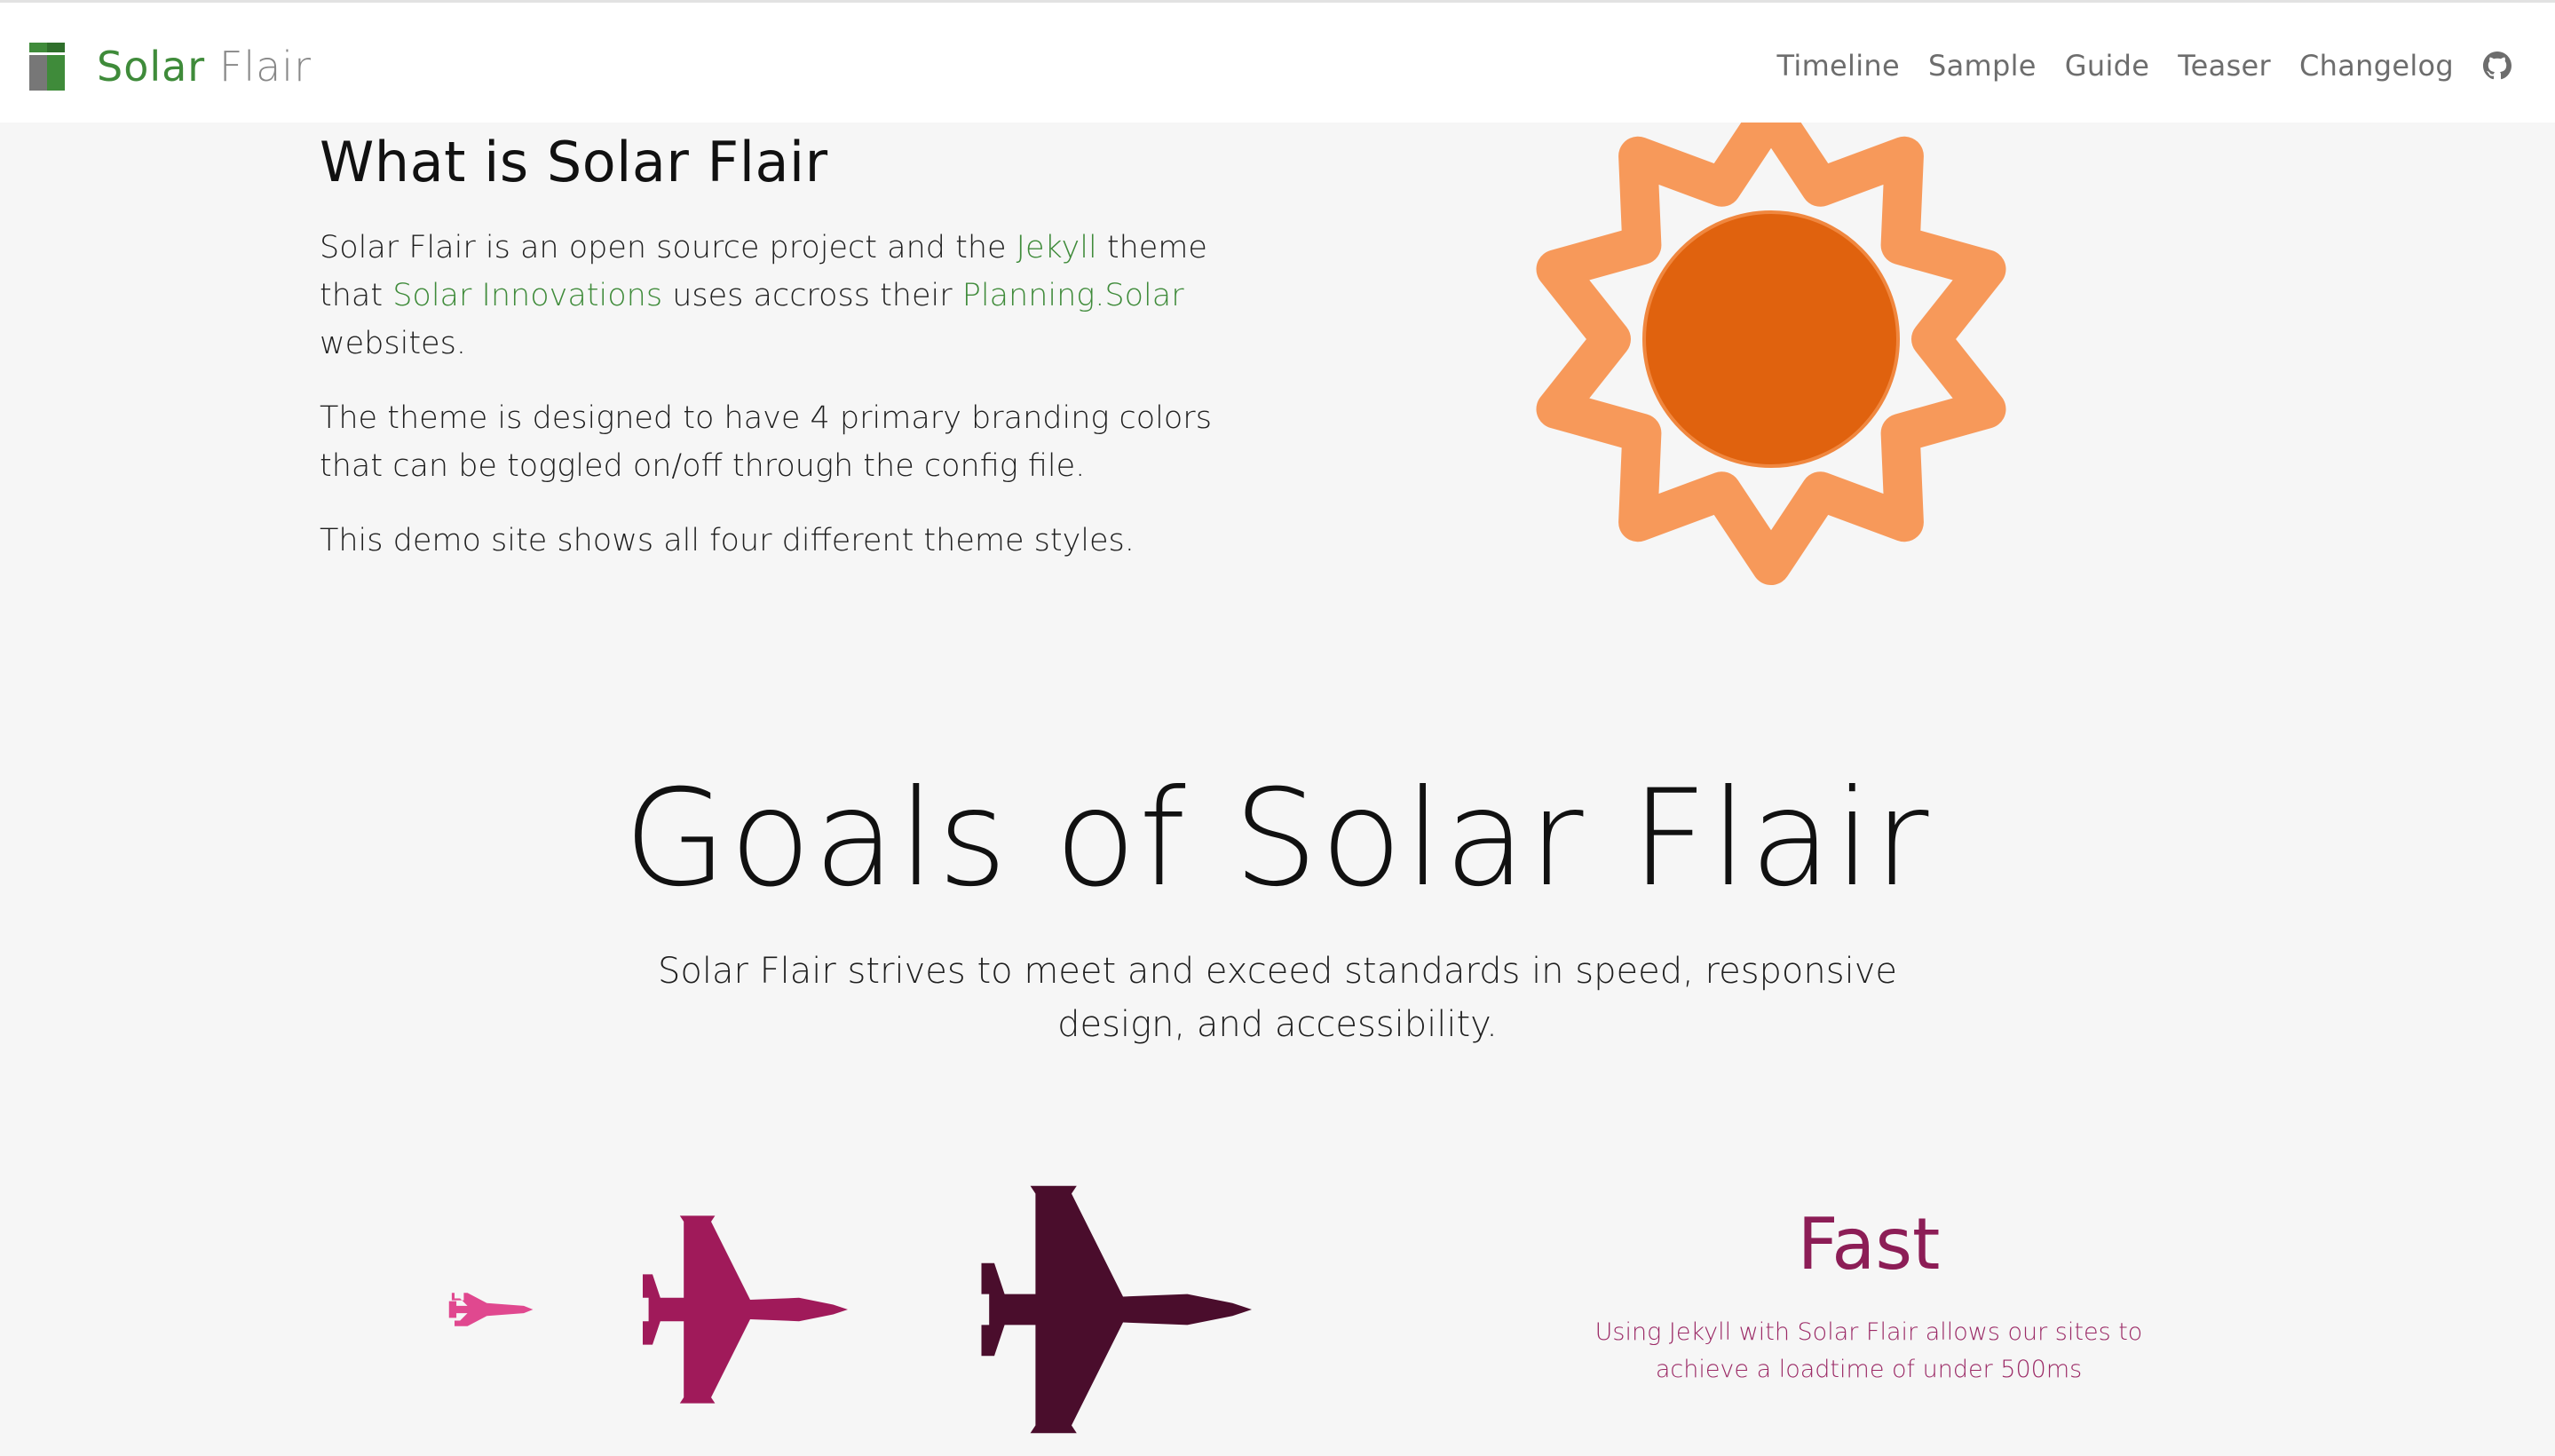  What do you see at coordinates (1838, 66) in the screenshot?
I see `nav-link-timeline: Timeline` at bounding box center [1838, 66].